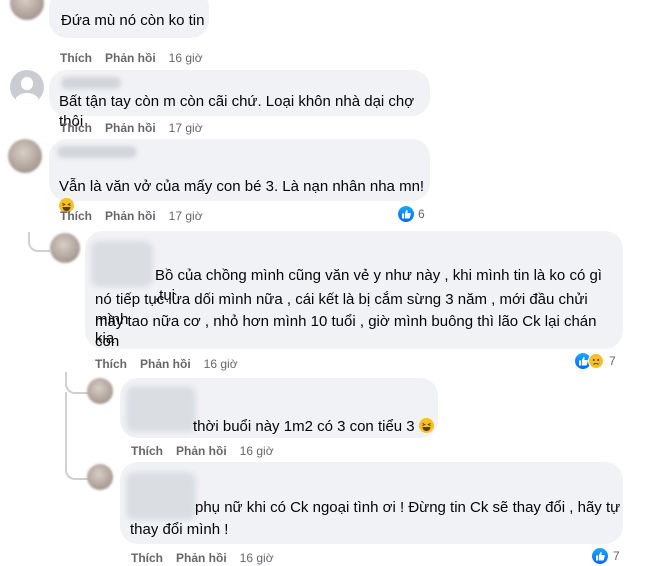 The width and height of the screenshot is (660, 566). I want to click on reaction-count: 6, so click(421, 214).